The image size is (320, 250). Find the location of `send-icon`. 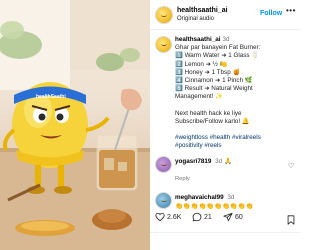

send-icon is located at coordinates (228, 217).